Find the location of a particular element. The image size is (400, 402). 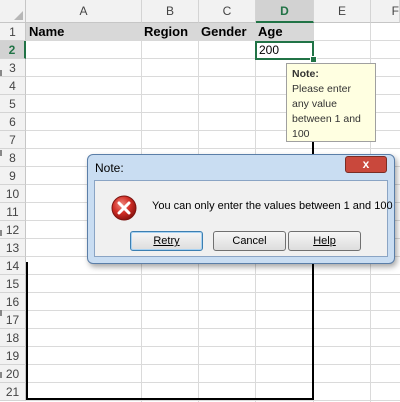

close-button: x is located at coordinates (366, 164).